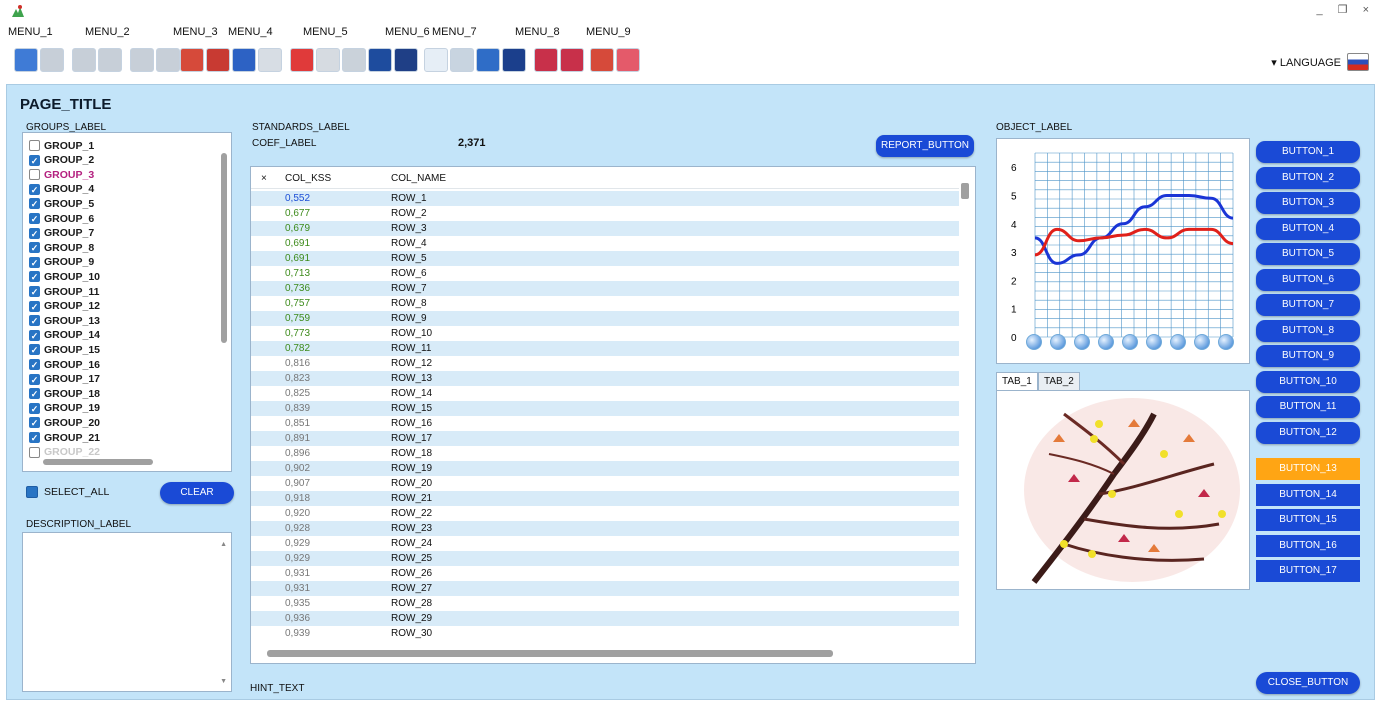 This screenshot has height=706, width=1381. Describe the element at coordinates (605, 363) in the screenshot. I see `table-row: 0,816 ROW_12` at that location.